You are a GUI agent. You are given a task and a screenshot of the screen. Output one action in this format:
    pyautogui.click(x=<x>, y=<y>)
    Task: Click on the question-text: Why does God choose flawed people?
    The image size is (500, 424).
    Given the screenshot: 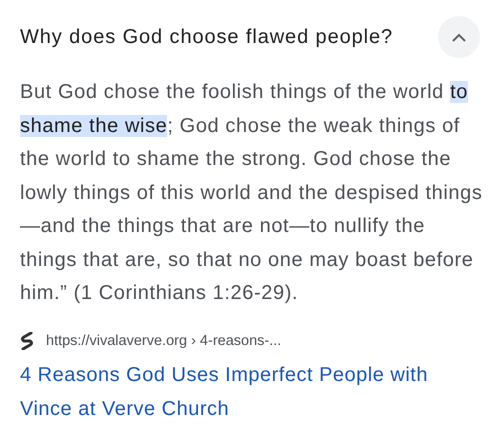 What is the action you would take?
    pyautogui.click(x=207, y=37)
    